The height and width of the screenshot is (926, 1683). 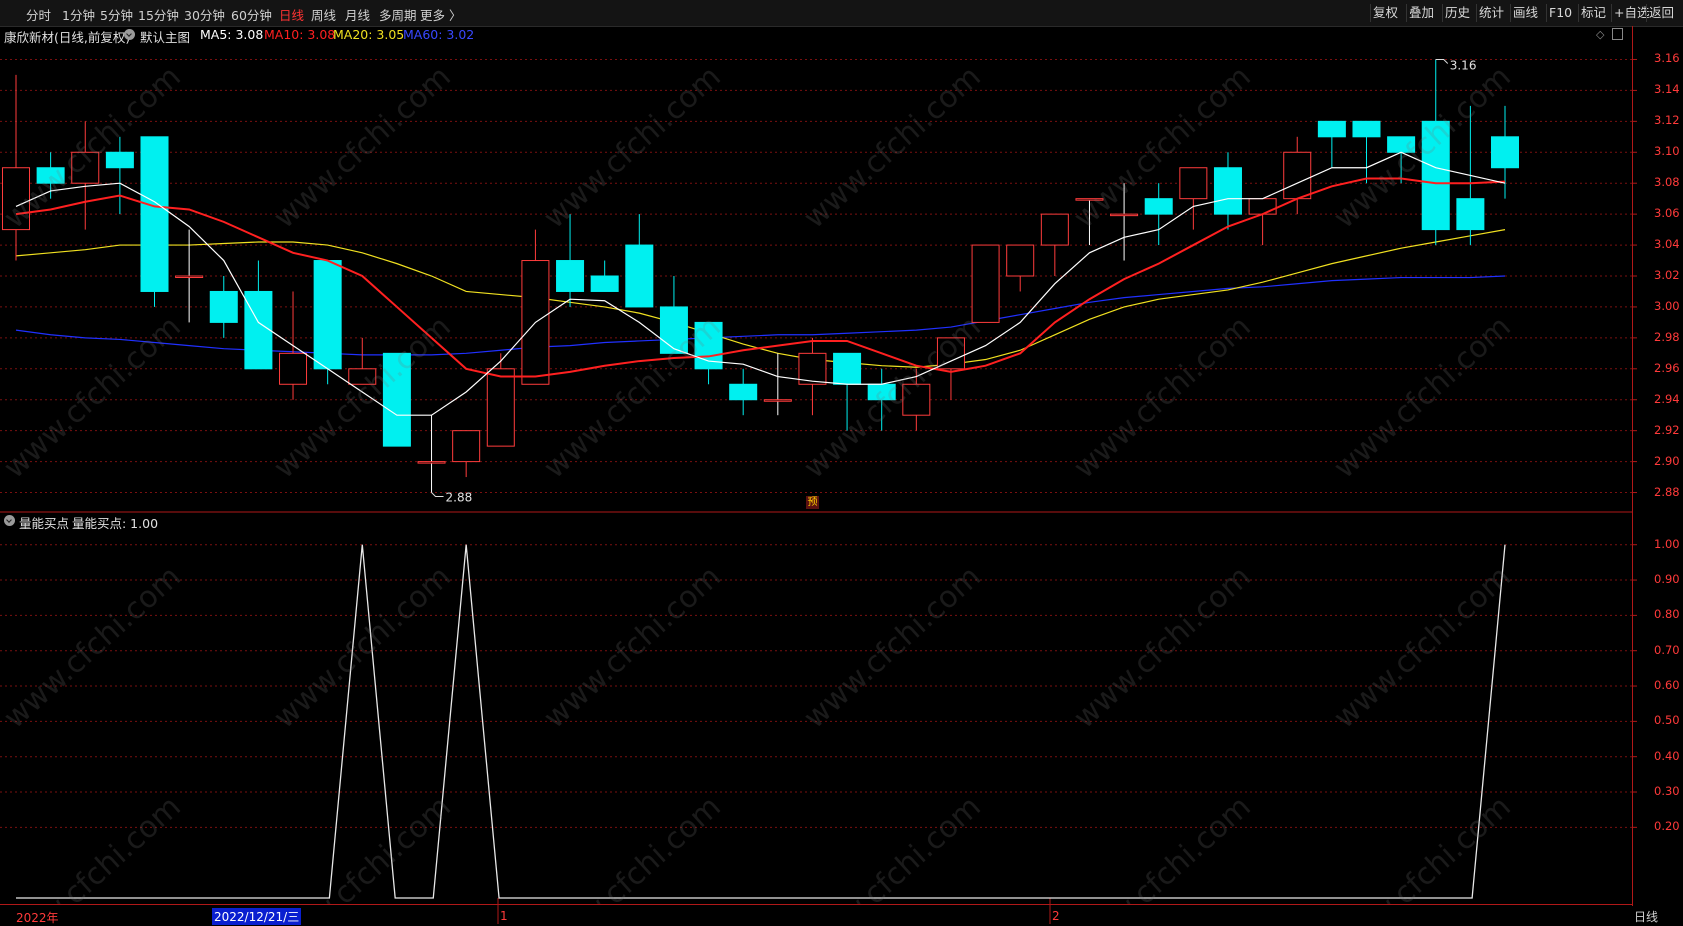 What do you see at coordinates (1667, 543) in the screenshot?
I see `indicator-tick-label: 1.00` at bounding box center [1667, 543].